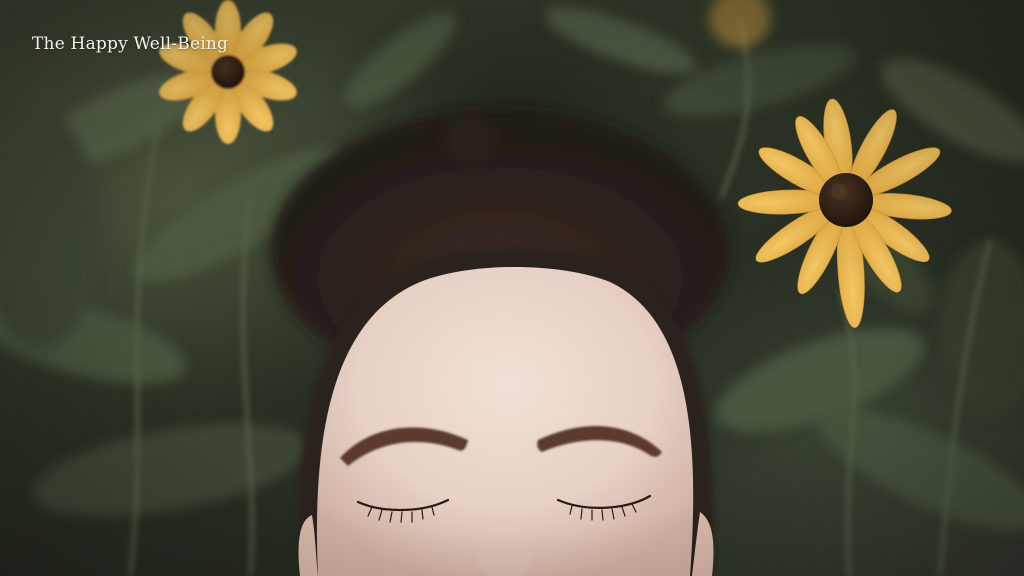  Describe the element at coordinates (130, 44) in the screenshot. I see `site-title: The Happy Well-Being` at that location.